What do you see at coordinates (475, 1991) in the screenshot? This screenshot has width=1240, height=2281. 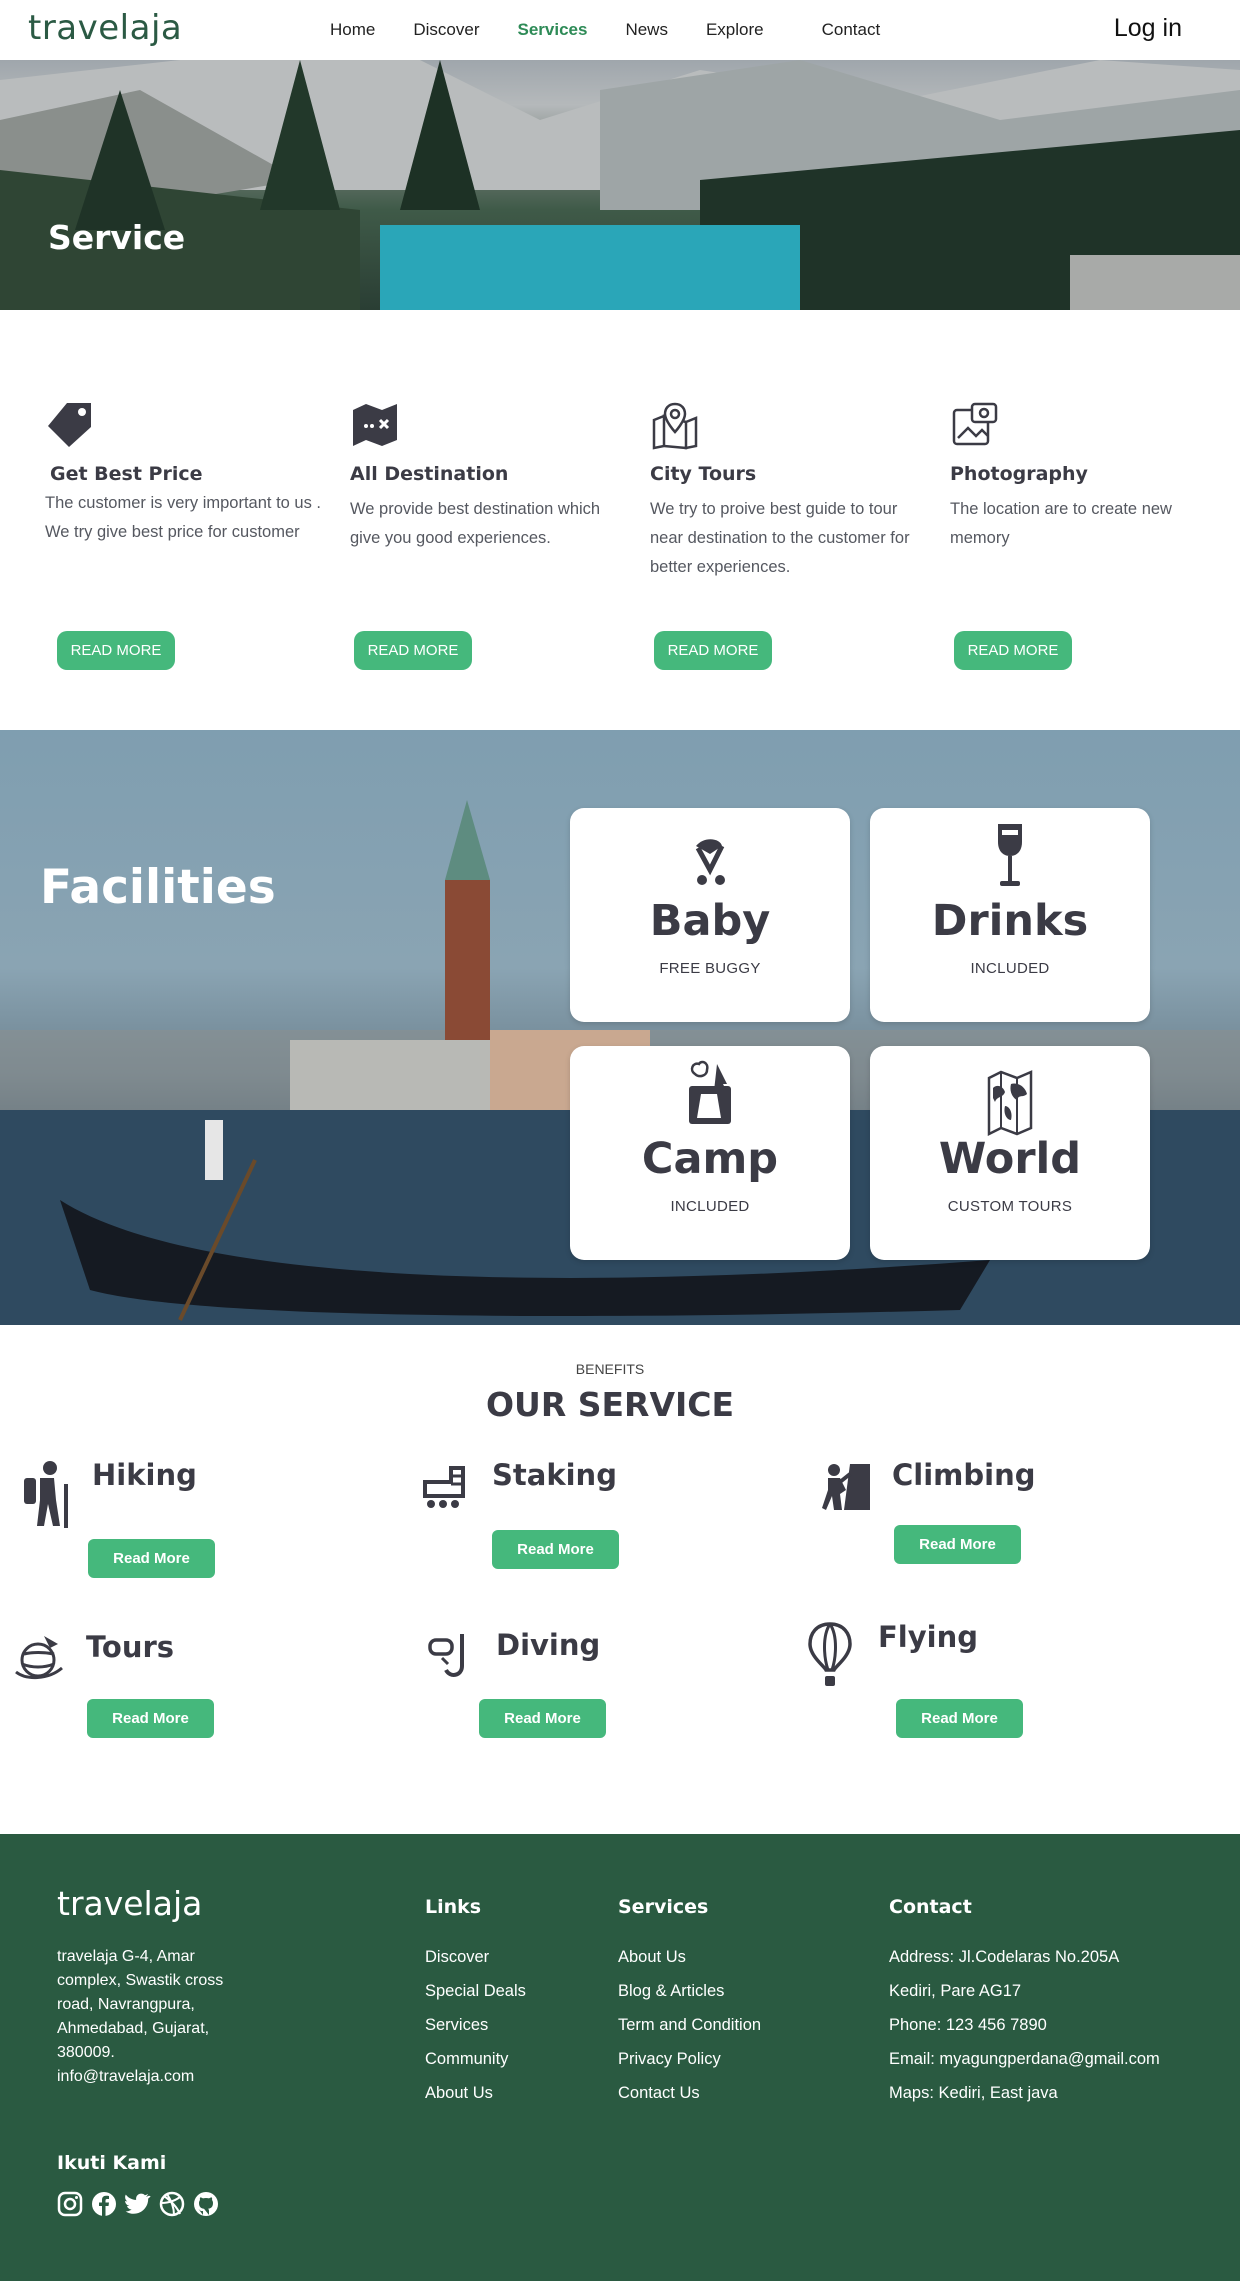 I see `footer-link: Special Deals` at bounding box center [475, 1991].